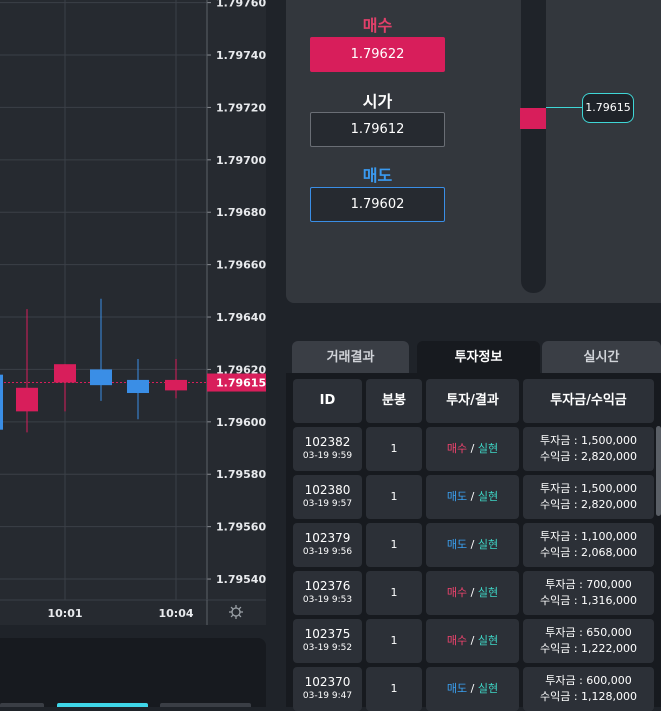 Image resolution: width=661 pixels, height=711 pixels. What do you see at coordinates (241, 474) in the screenshot?
I see `y-axis-label: 1.79580` at bounding box center [241, 474].